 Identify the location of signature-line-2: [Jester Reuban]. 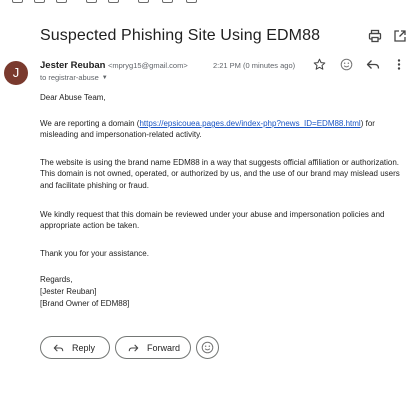
(68, 291).